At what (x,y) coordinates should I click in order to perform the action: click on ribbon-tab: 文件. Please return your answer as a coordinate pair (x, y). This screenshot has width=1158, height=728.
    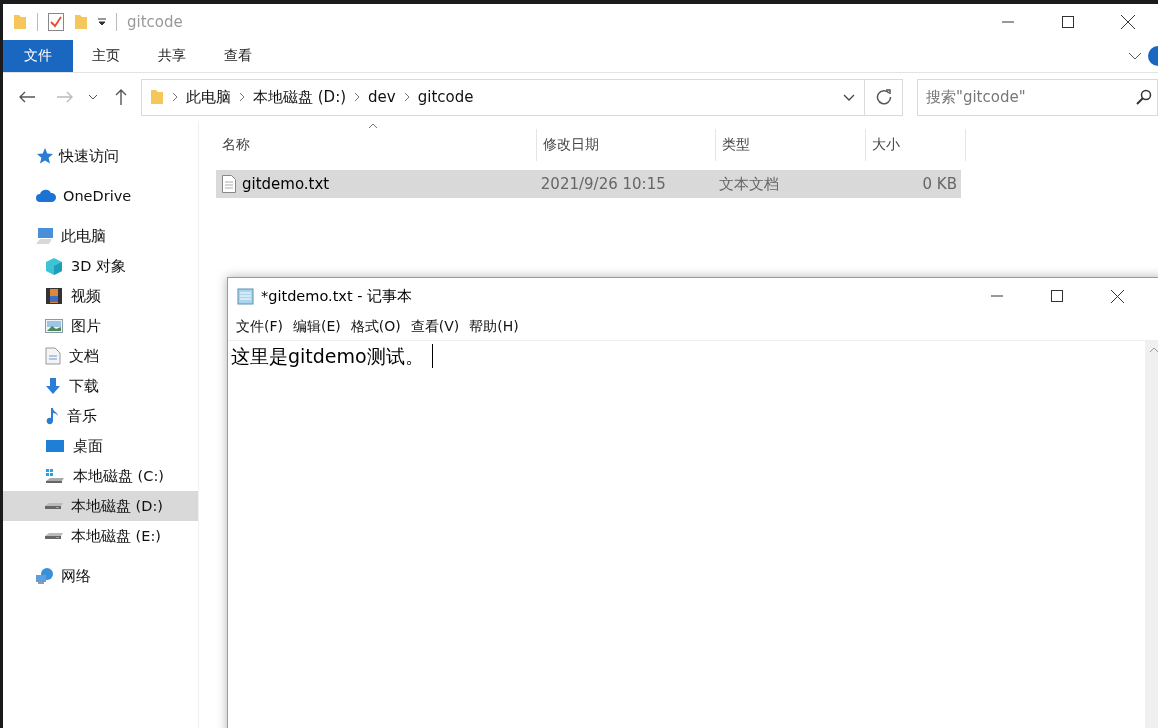
    Looking at the image, I should click on (38, 56).